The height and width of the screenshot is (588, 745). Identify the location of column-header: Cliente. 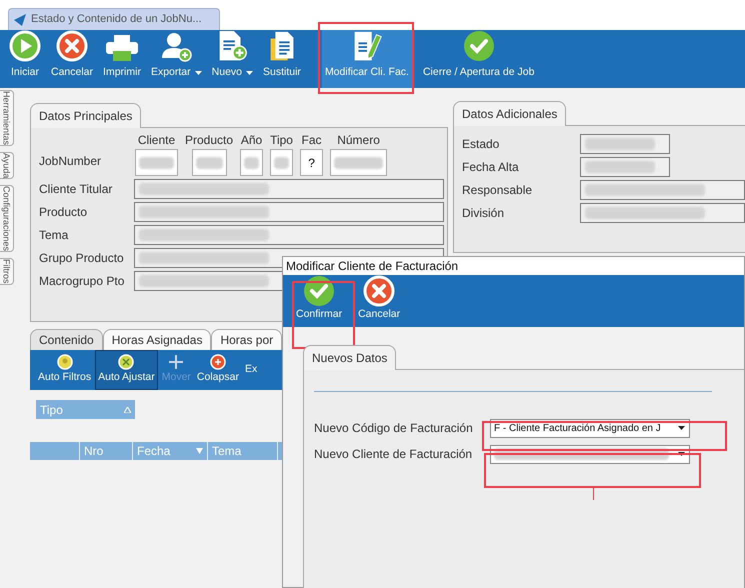
(157, 140).